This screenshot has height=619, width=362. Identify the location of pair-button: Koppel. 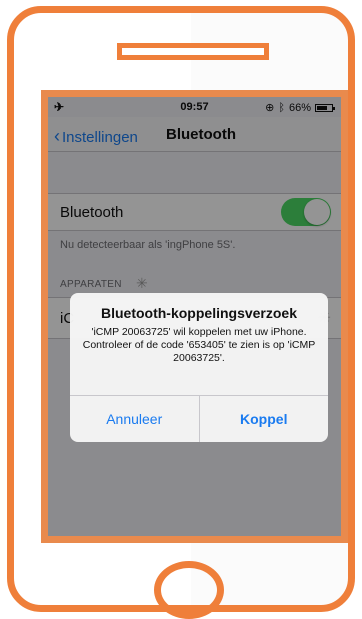
(263, 419).